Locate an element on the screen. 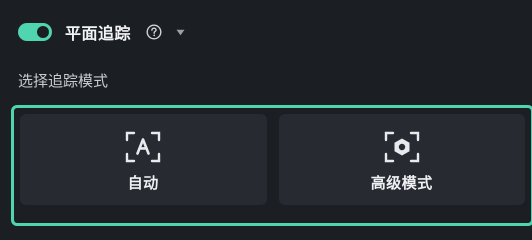  tracking-mode-label: 选择追踪模式 is located at coordinates (63, 81).